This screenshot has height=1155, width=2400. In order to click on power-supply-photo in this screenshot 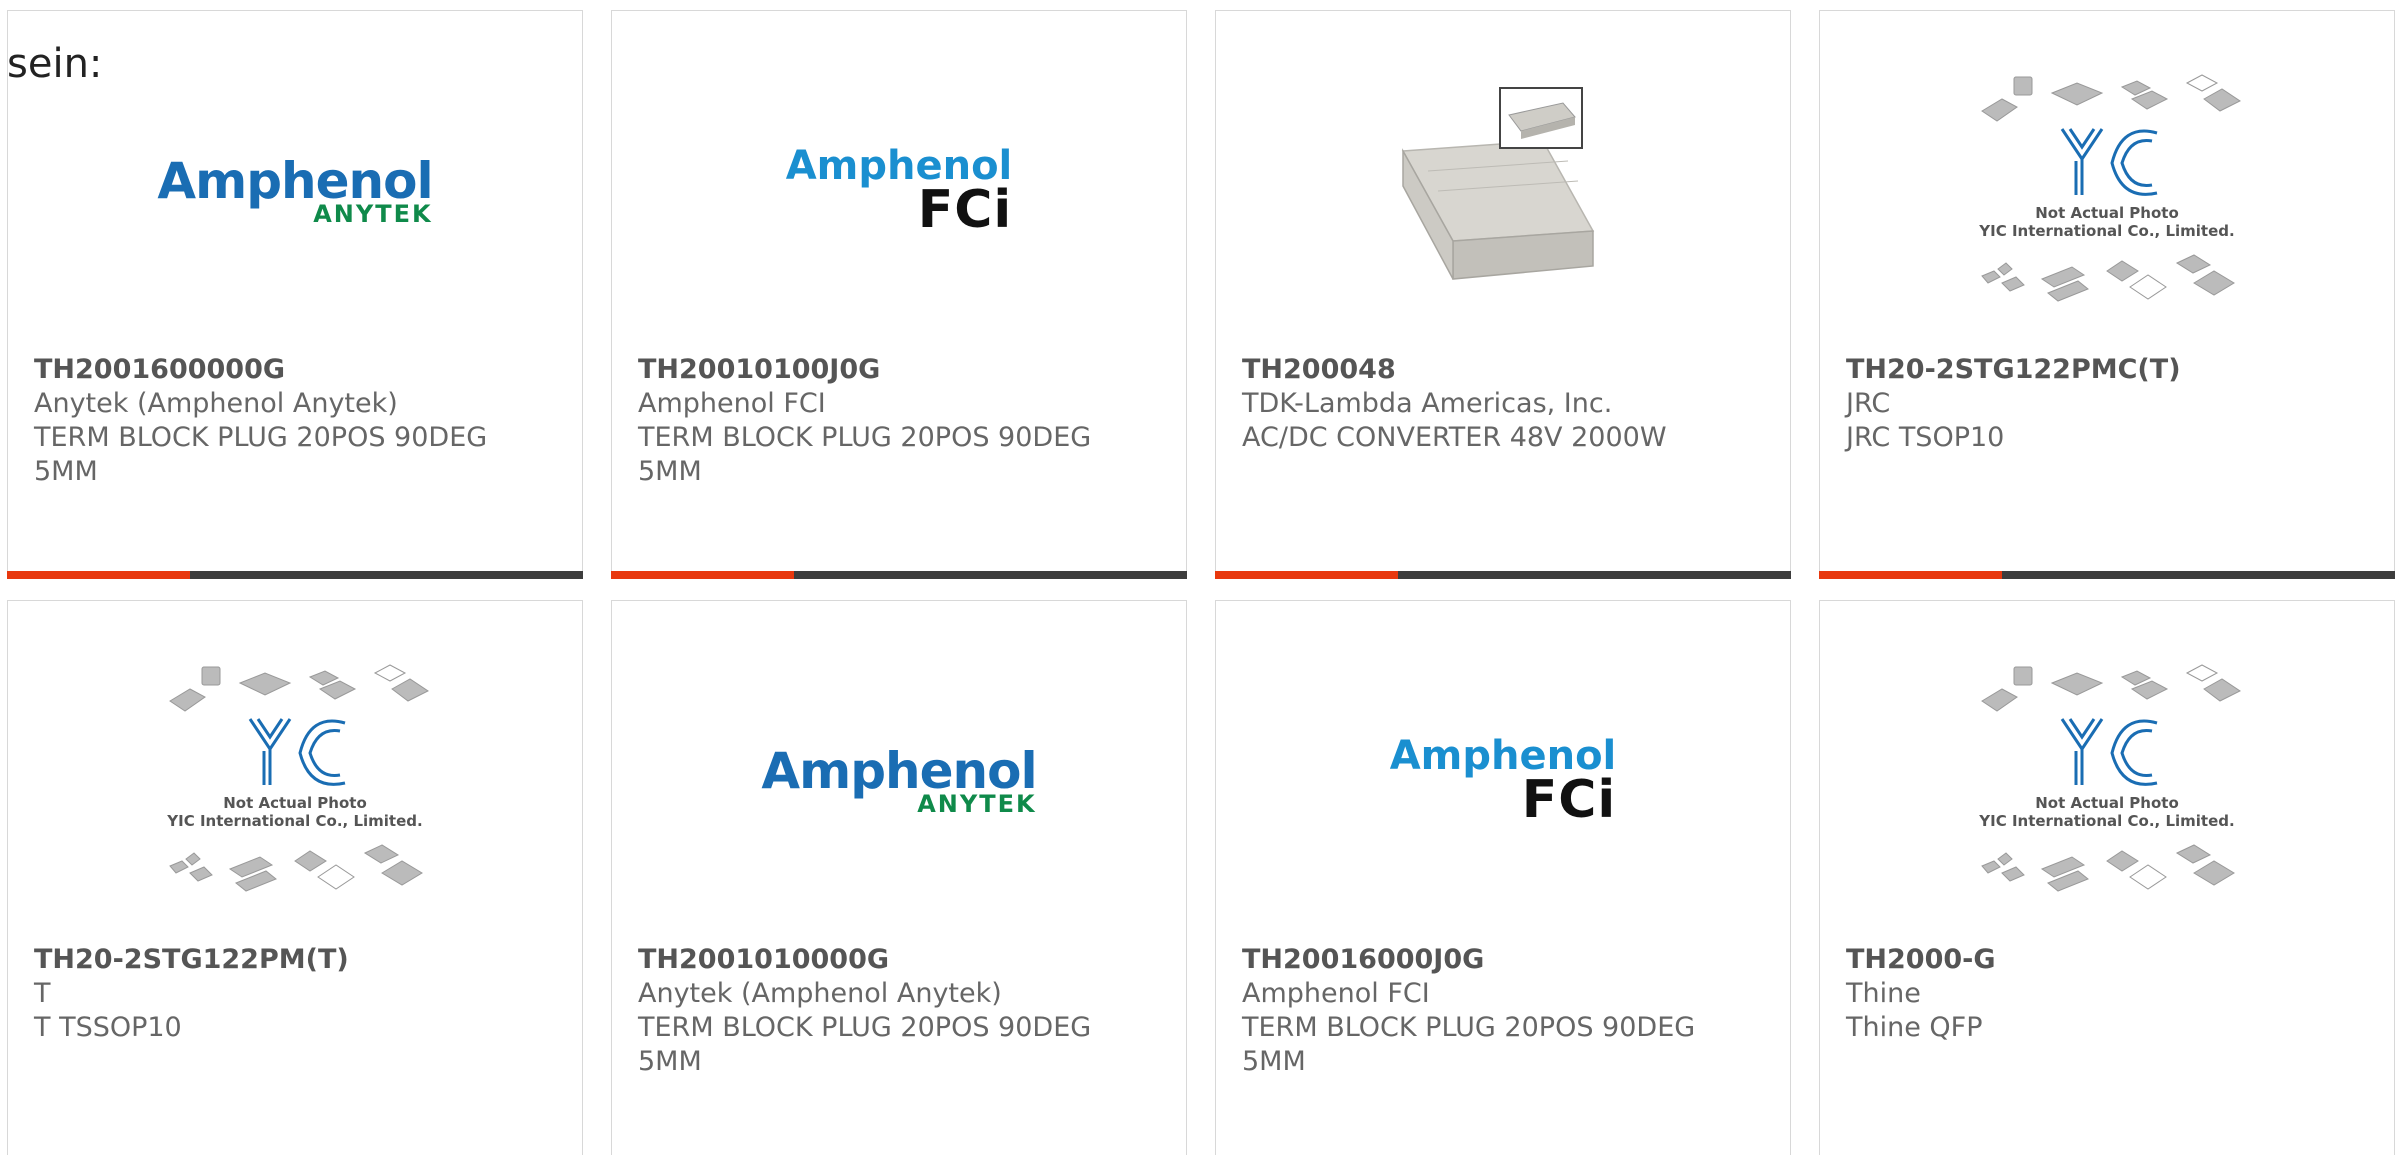, I will do `click(1506, 194)`.